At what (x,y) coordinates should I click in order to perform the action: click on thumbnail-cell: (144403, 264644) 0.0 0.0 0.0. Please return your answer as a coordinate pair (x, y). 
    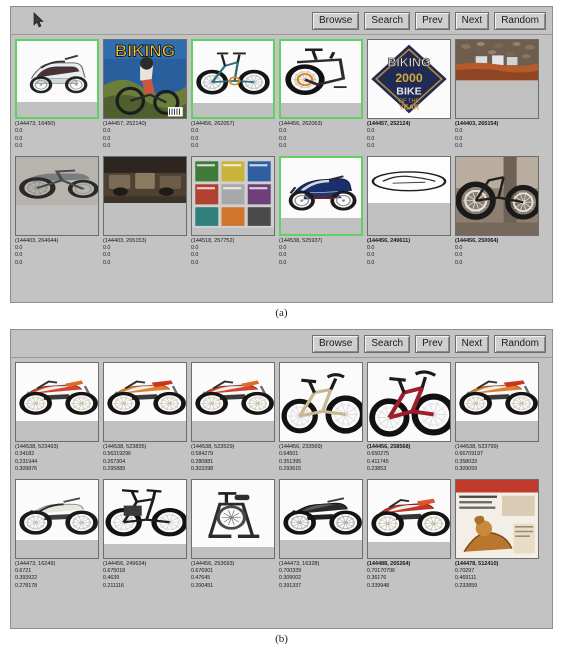
    Looking at the image, I should click on (57, 211).